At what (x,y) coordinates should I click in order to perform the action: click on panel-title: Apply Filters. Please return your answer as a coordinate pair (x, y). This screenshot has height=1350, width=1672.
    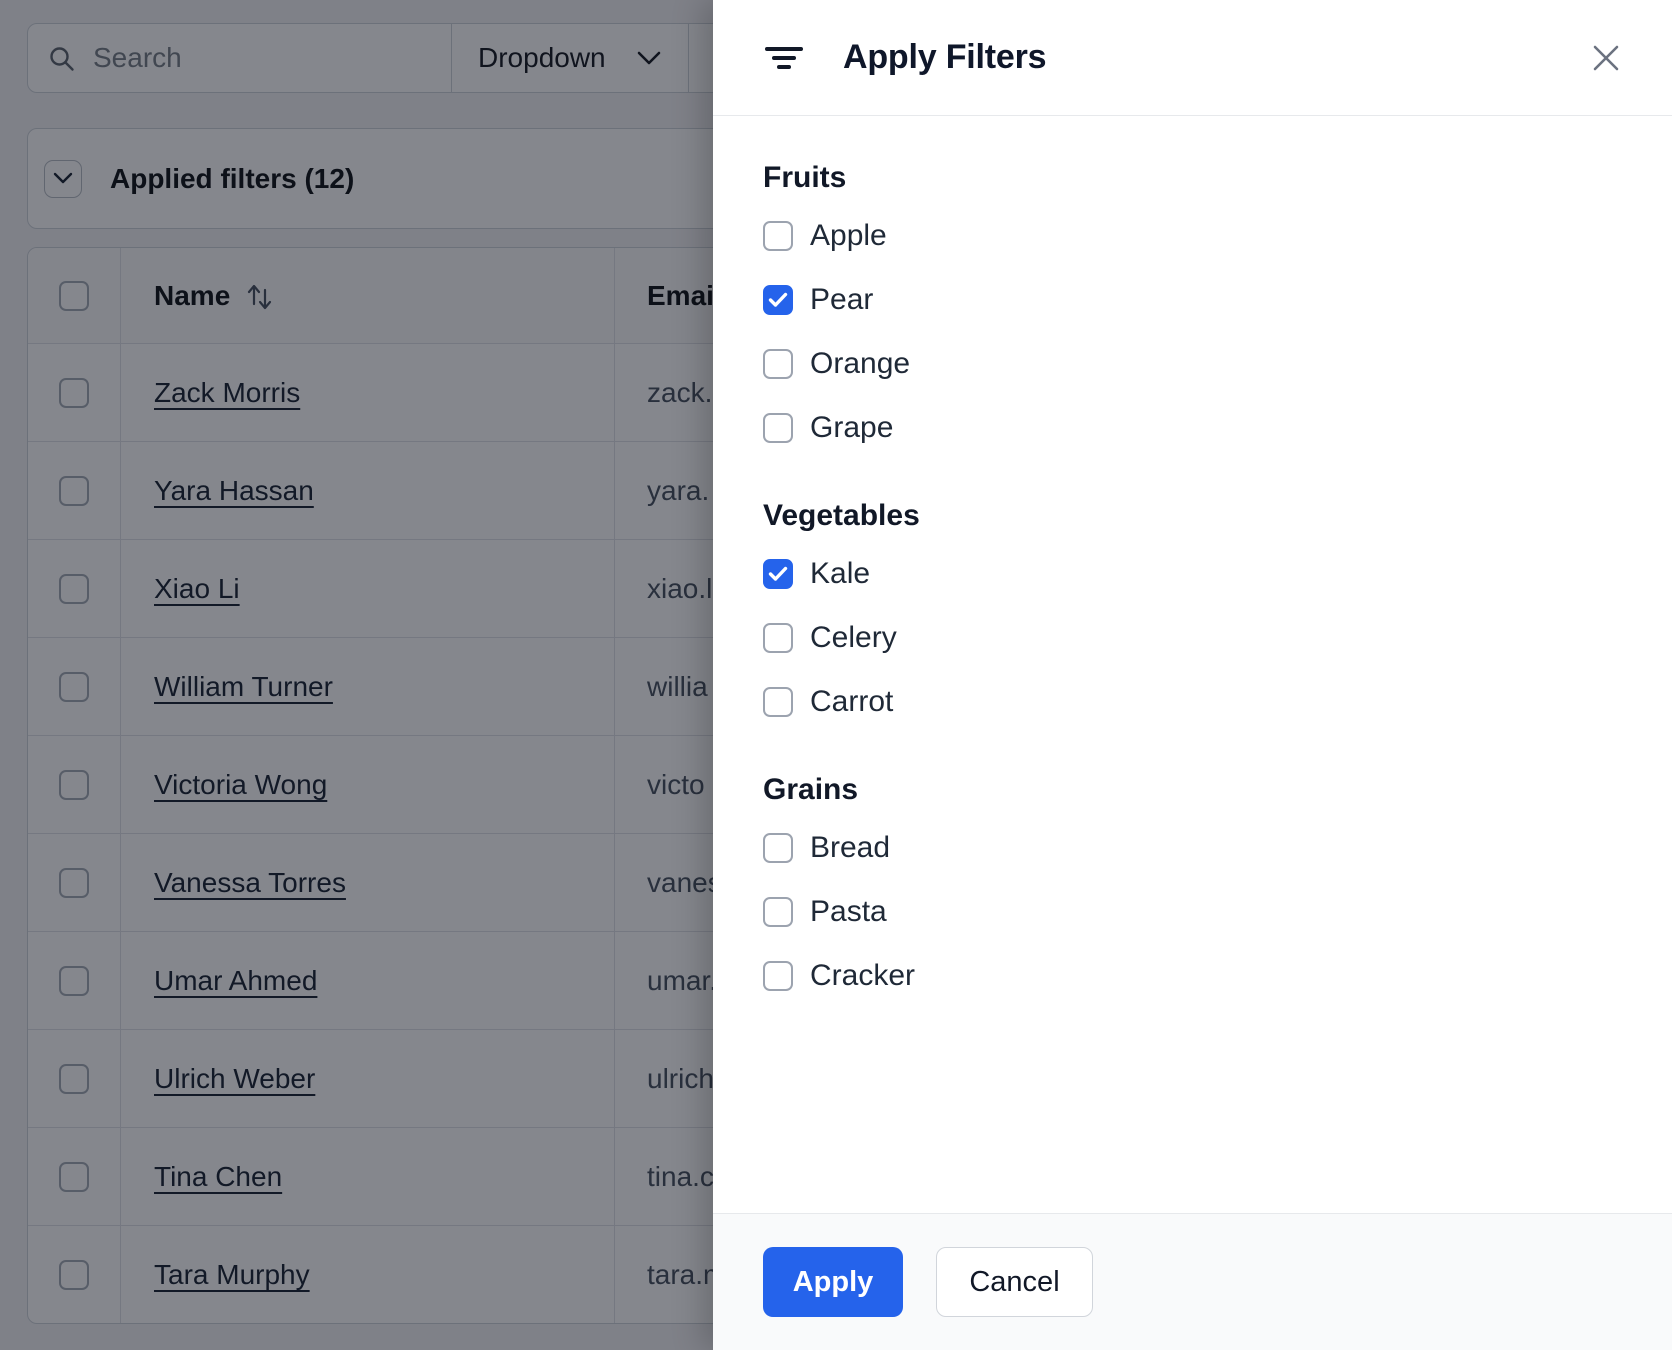
    Looking at the image, I should click on (945, 57).